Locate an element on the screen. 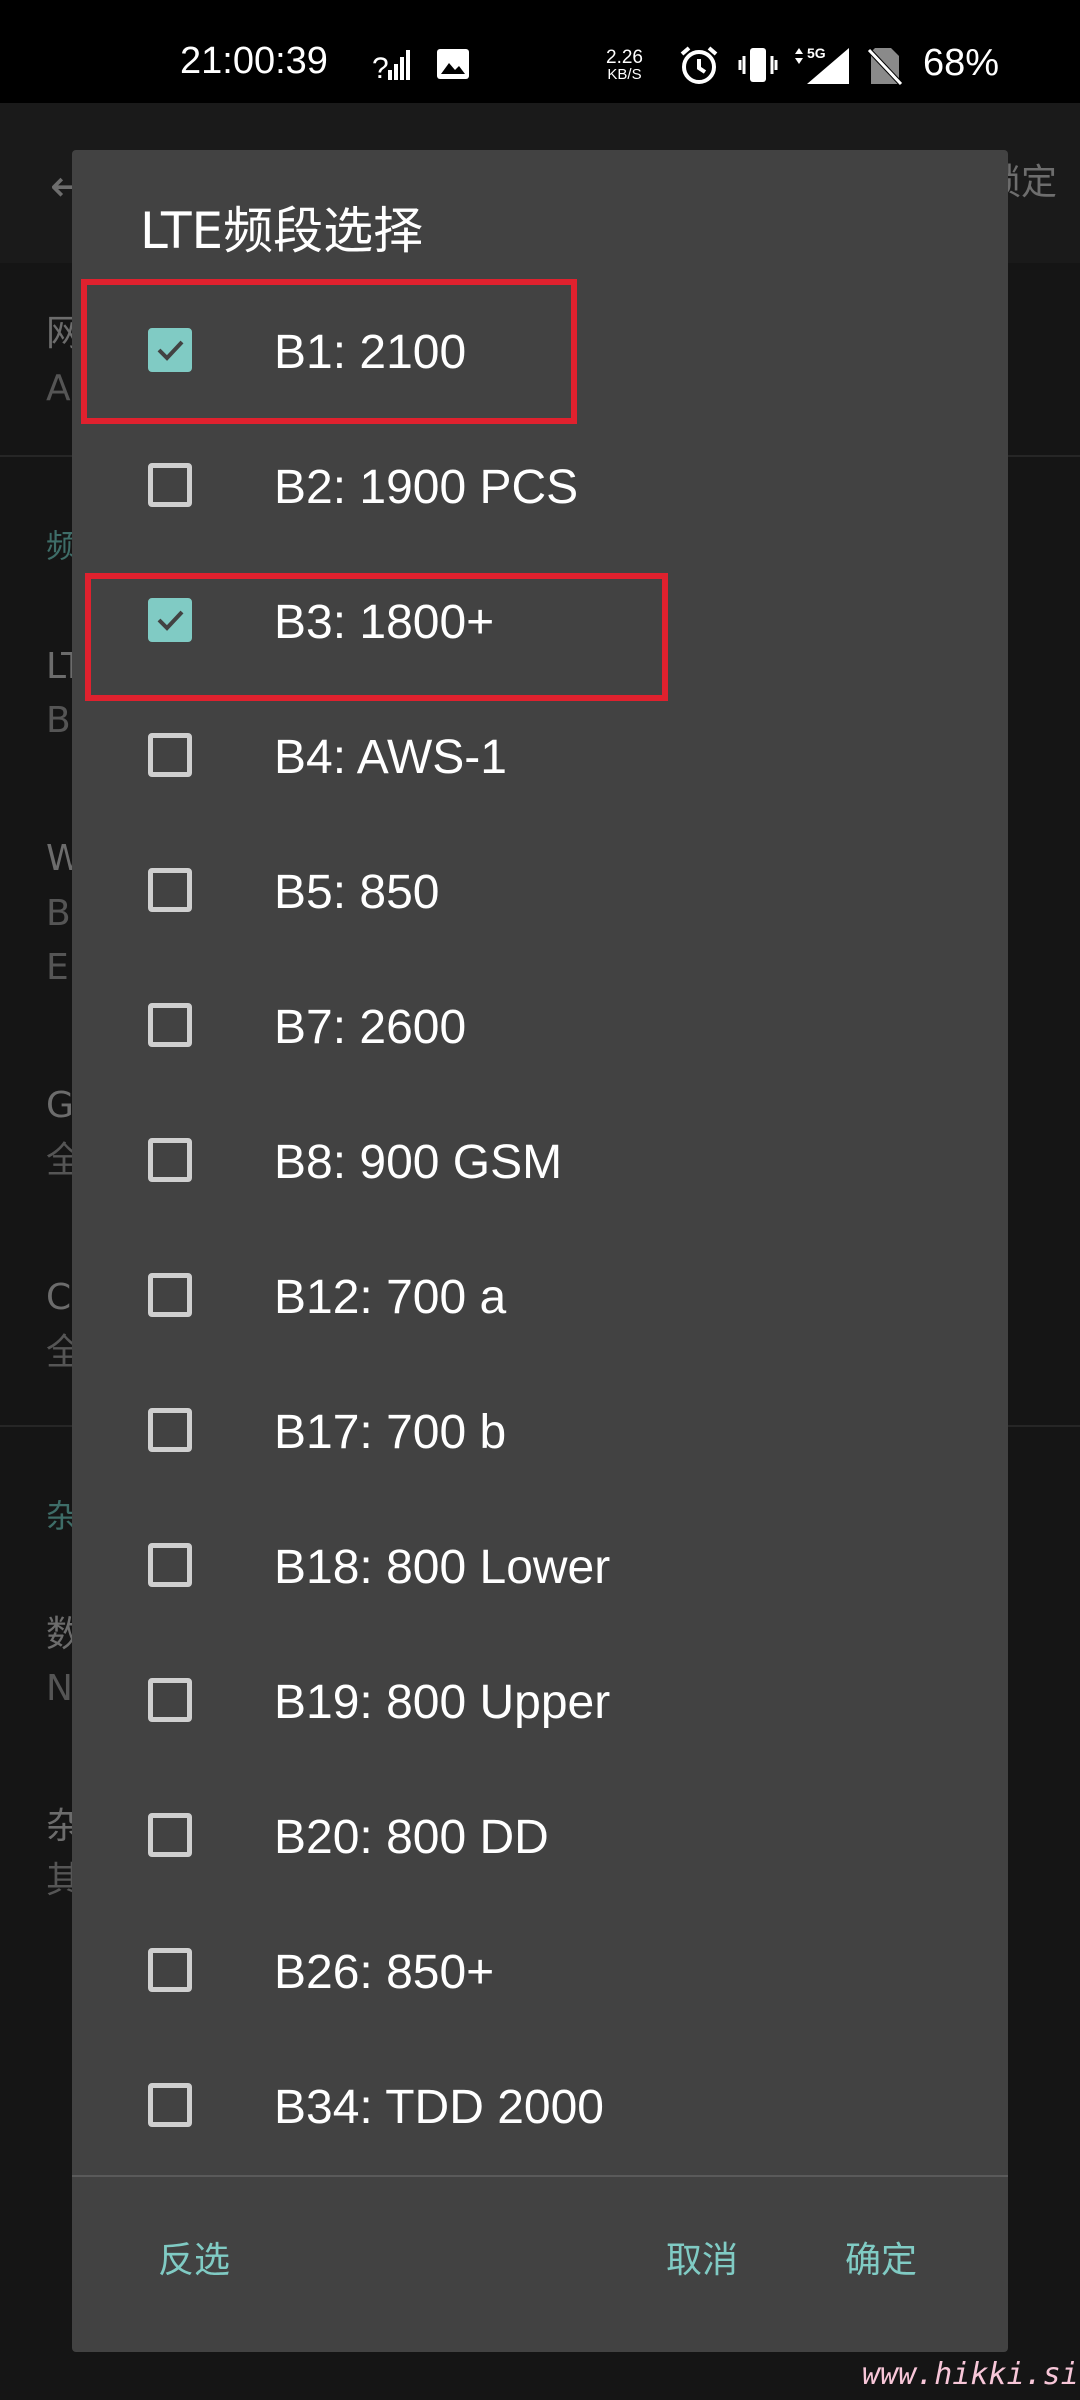 The height and width of the screenshot is (2400, 1080). no-sim-icon is located at coordinates (885, 68).